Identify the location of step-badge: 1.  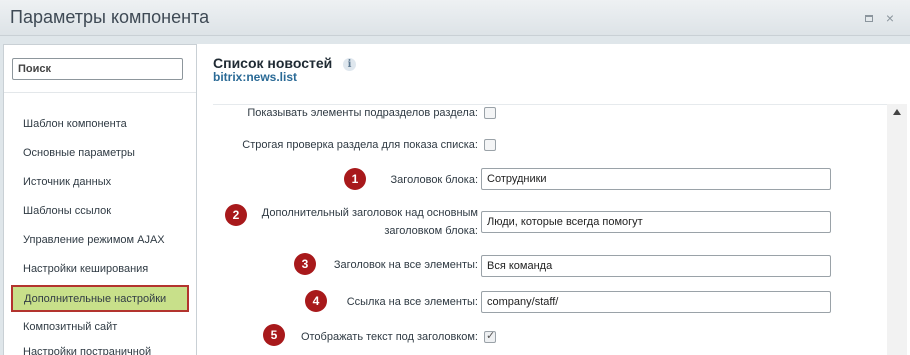
(355, 179).